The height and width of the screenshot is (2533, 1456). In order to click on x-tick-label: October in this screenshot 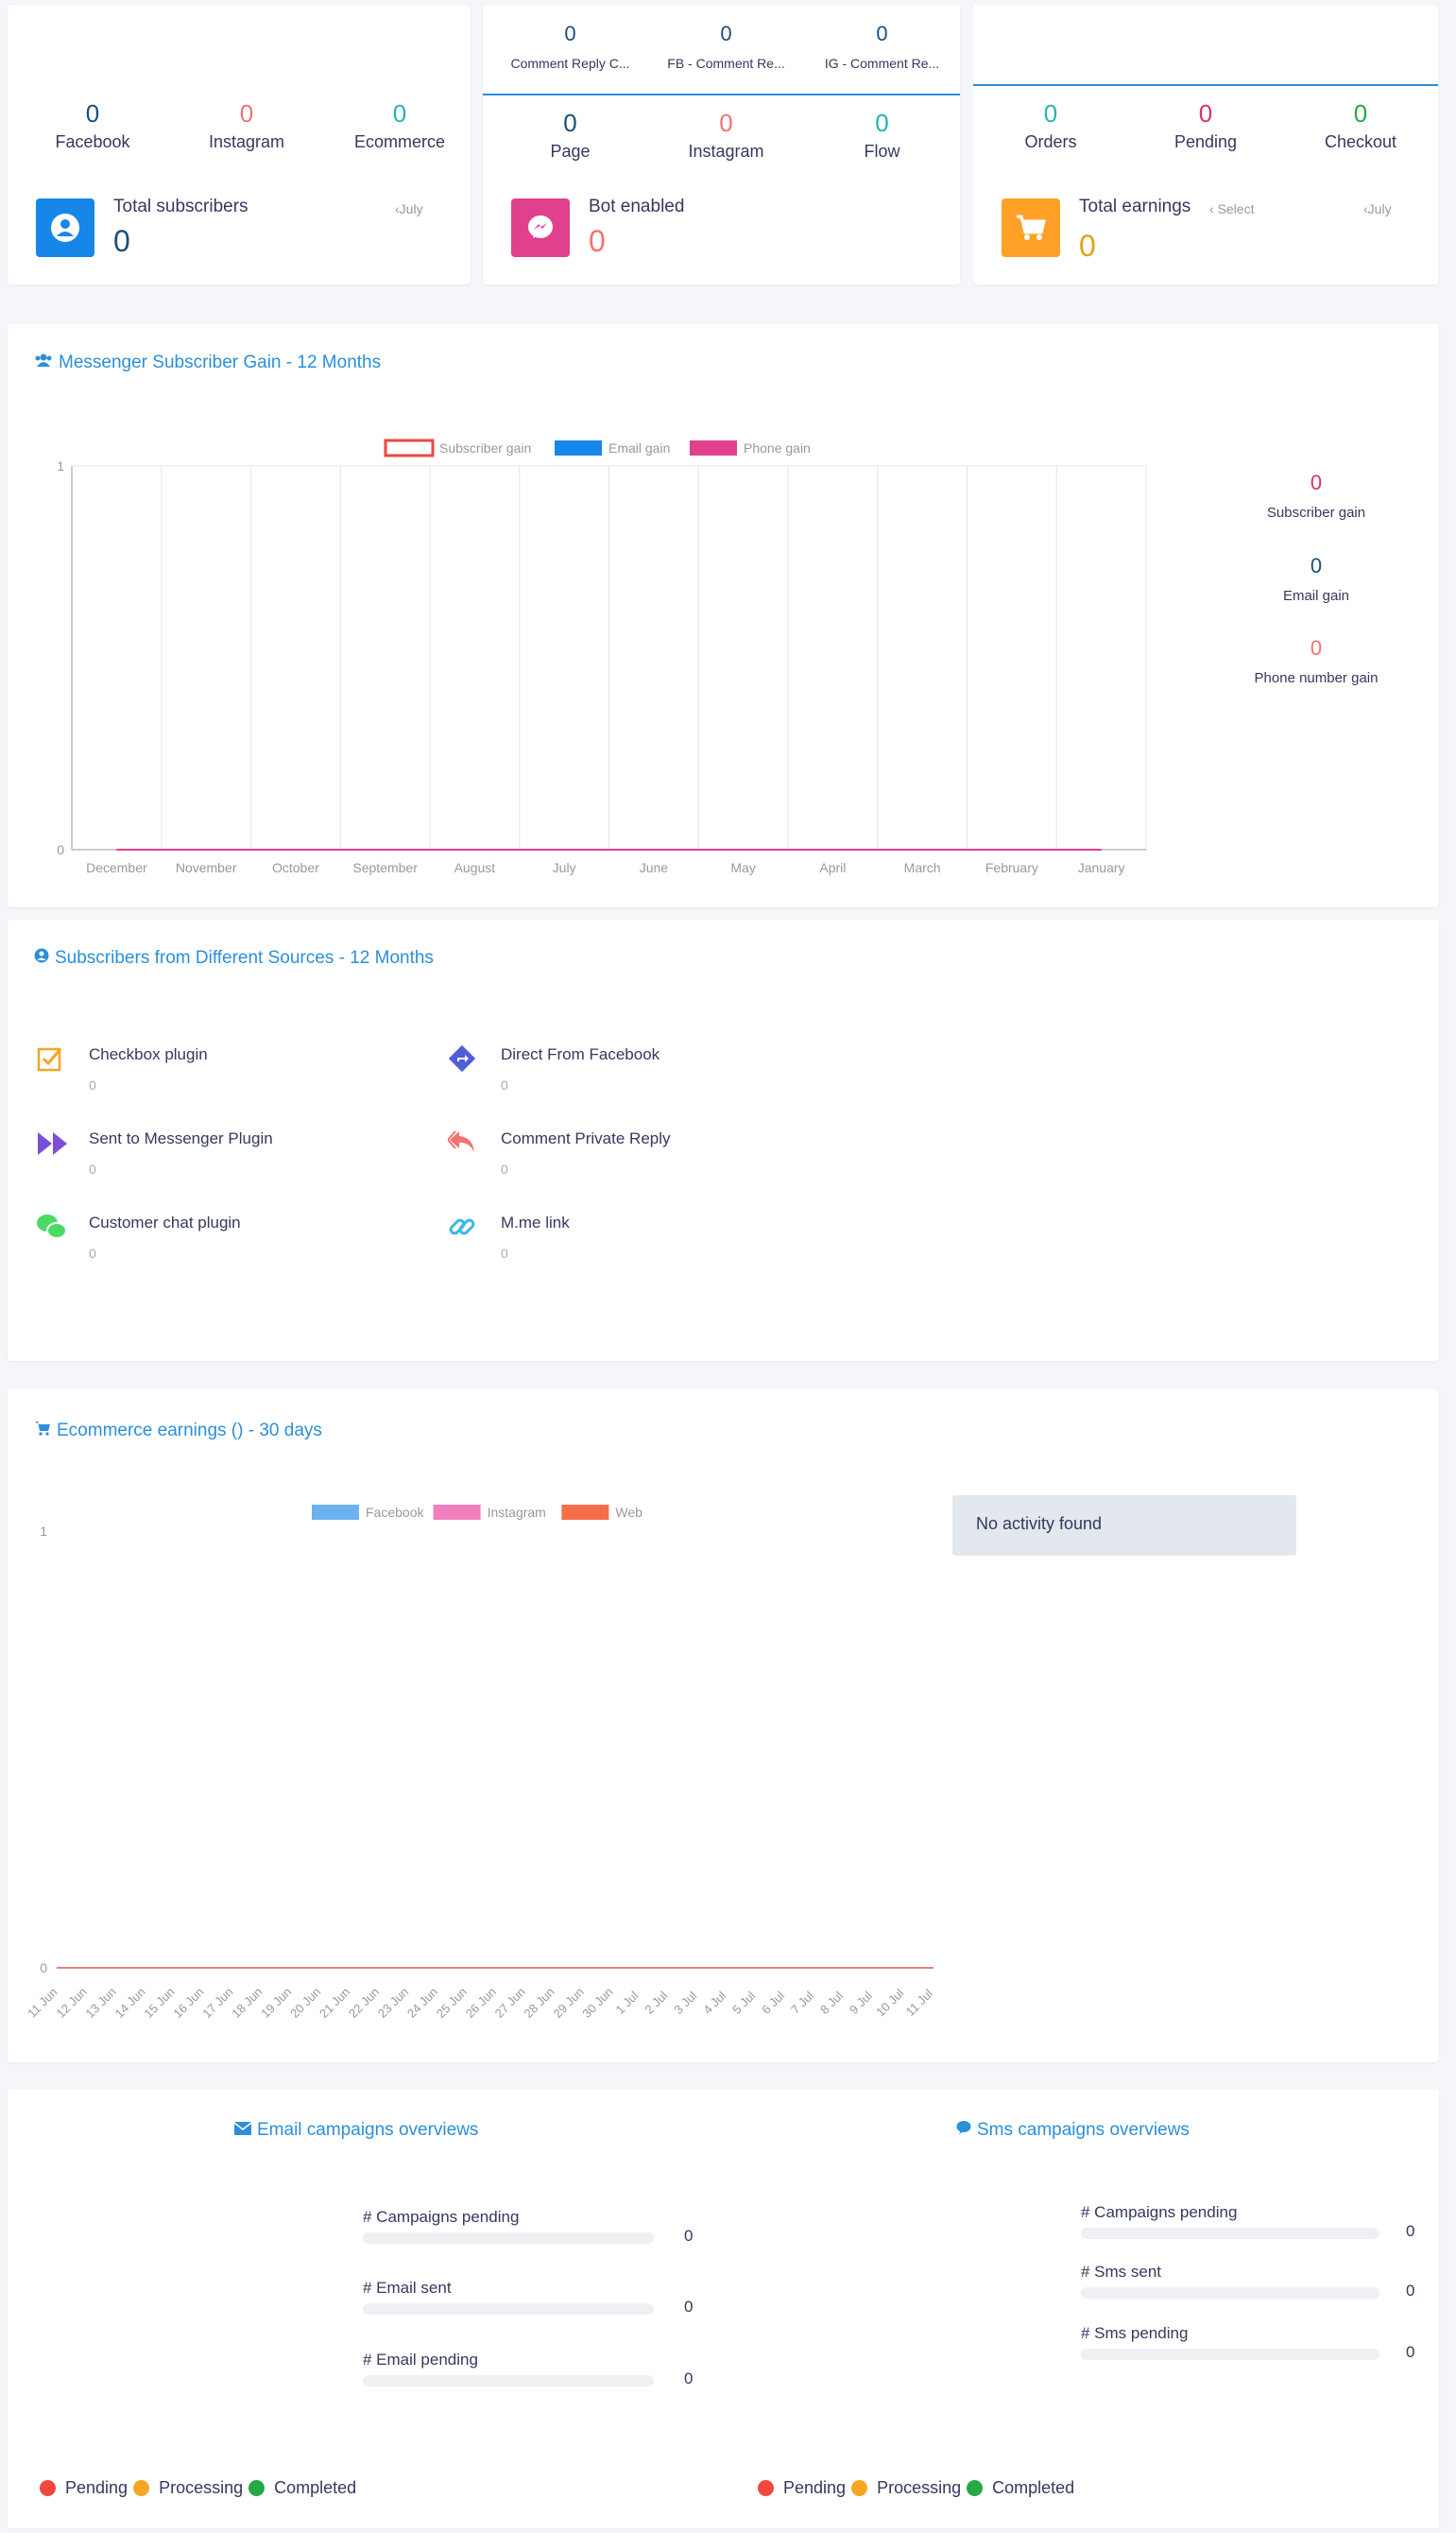, I will do `click(295, 867)`.